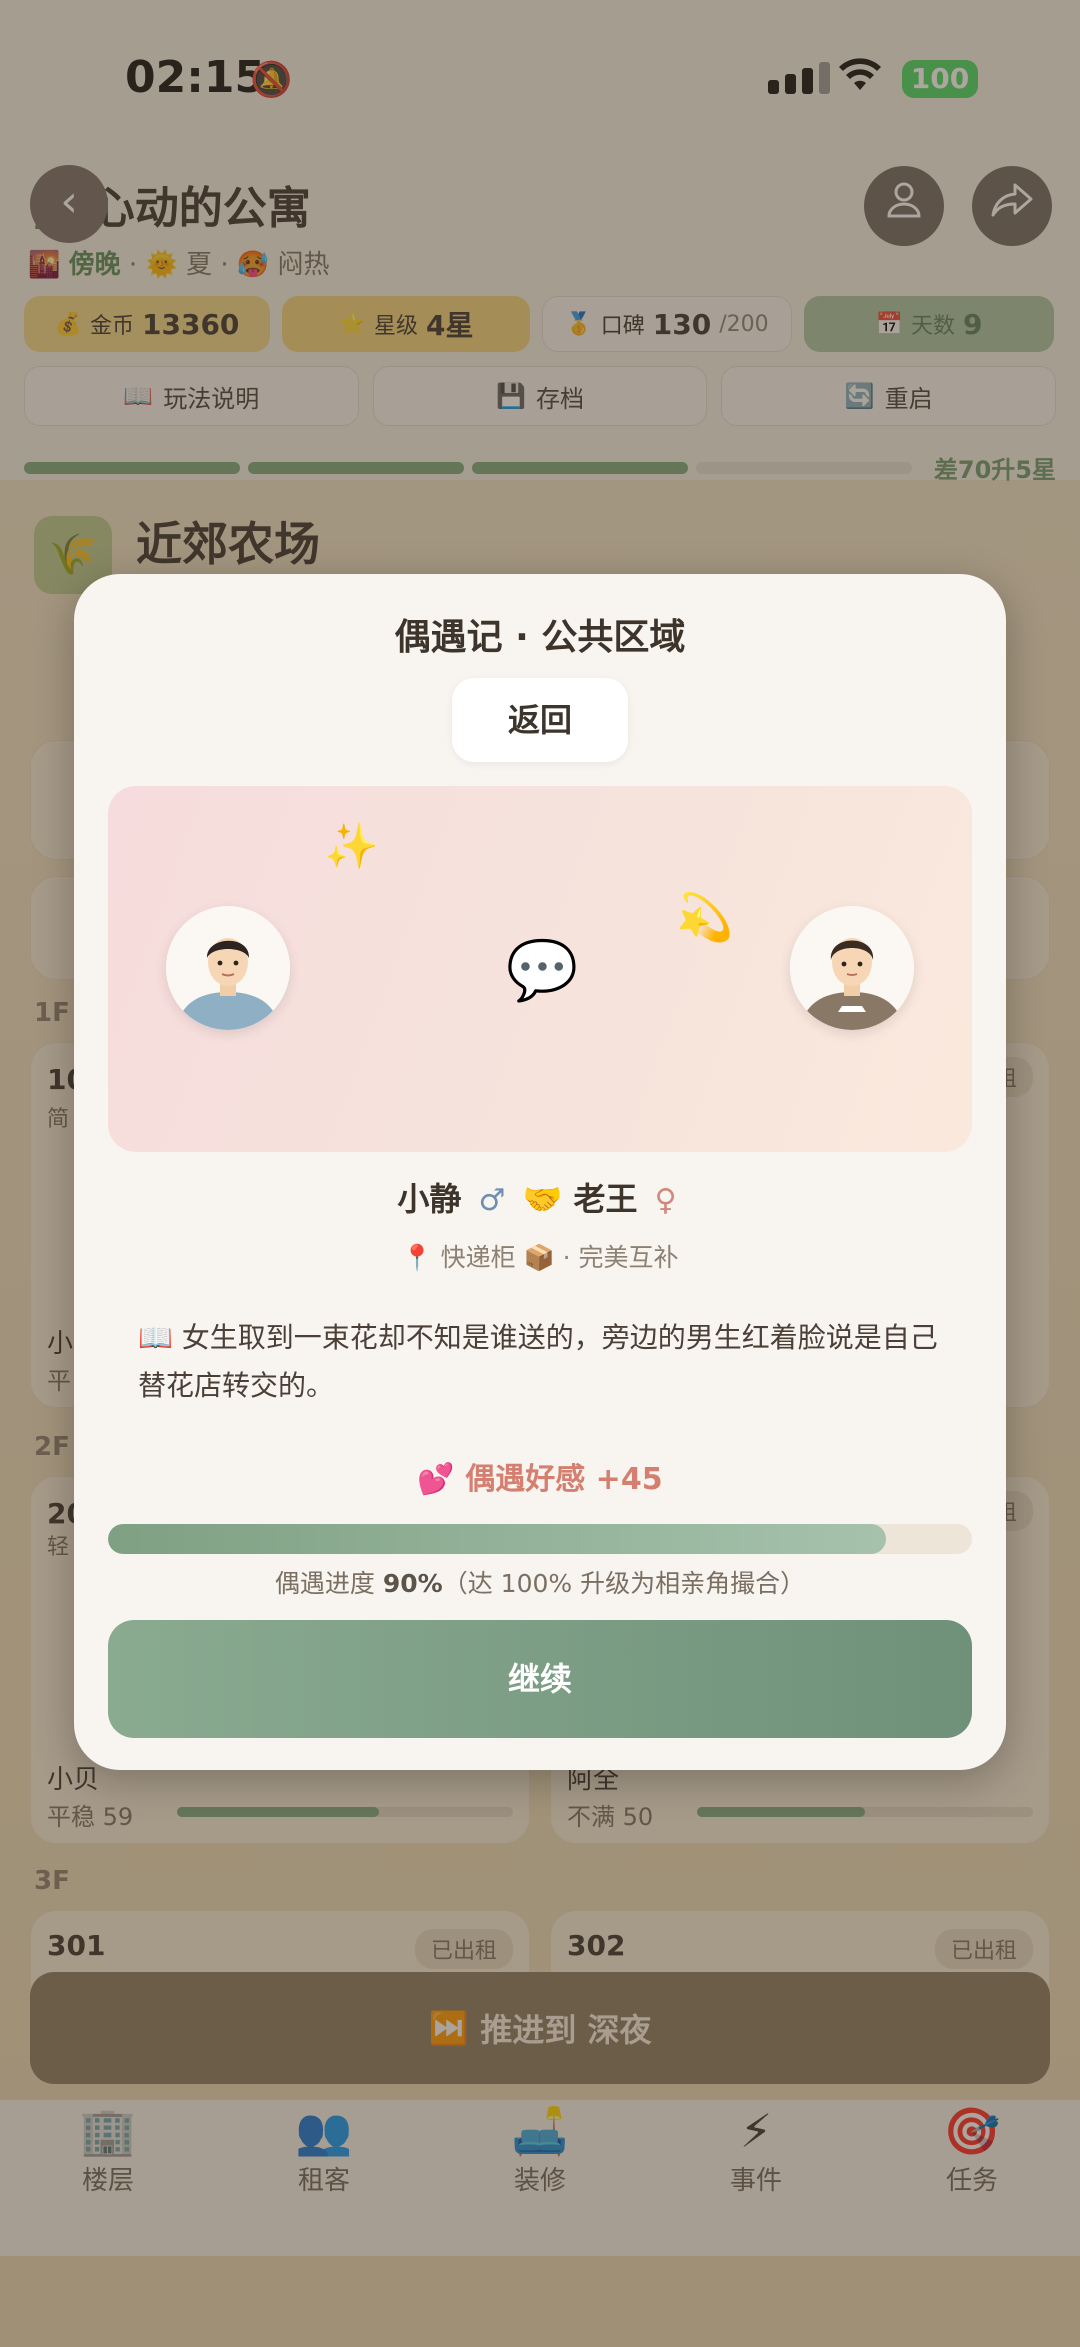  I want to click on progress-note: 偶遇进度 90%（达 100% 升级为相亲角撮合）, so click(540, 1583).